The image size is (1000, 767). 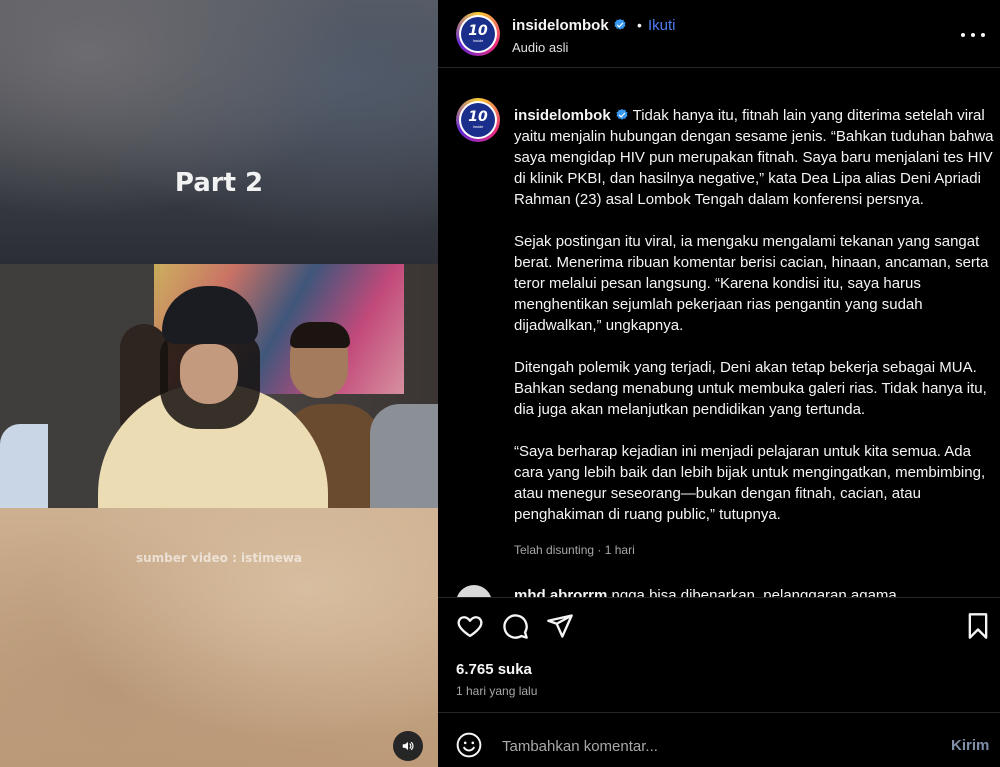 I want to click on audio-link: Audio asli, so click(x=540, y=47).